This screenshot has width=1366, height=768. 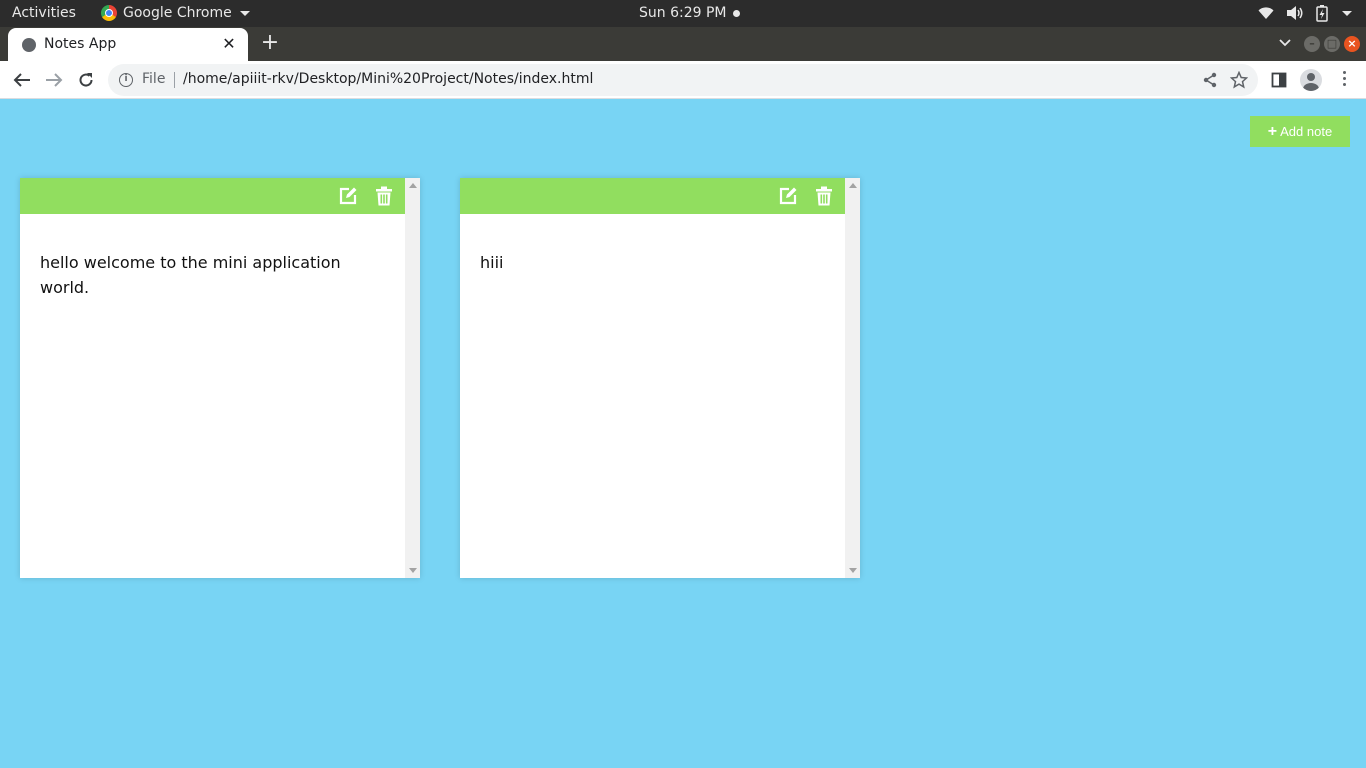 What do you see at coordinates (1306, 131) in the screenshot?
I see `add-note-label: Add note` at bounding box center [1306, 131].